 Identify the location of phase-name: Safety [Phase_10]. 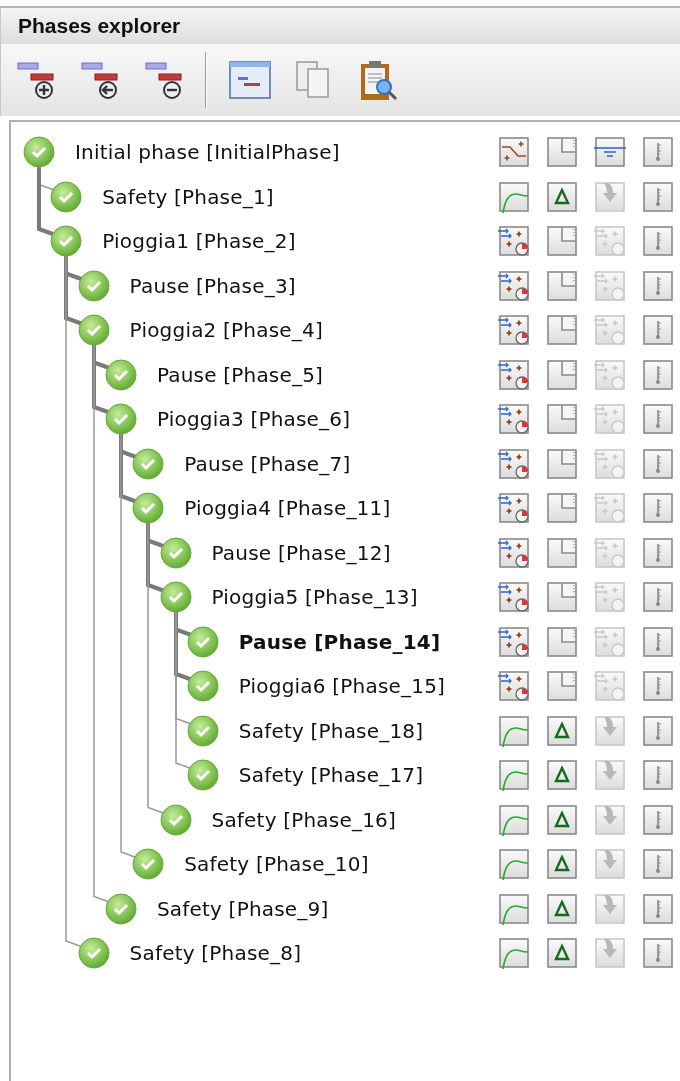
(276, 864).